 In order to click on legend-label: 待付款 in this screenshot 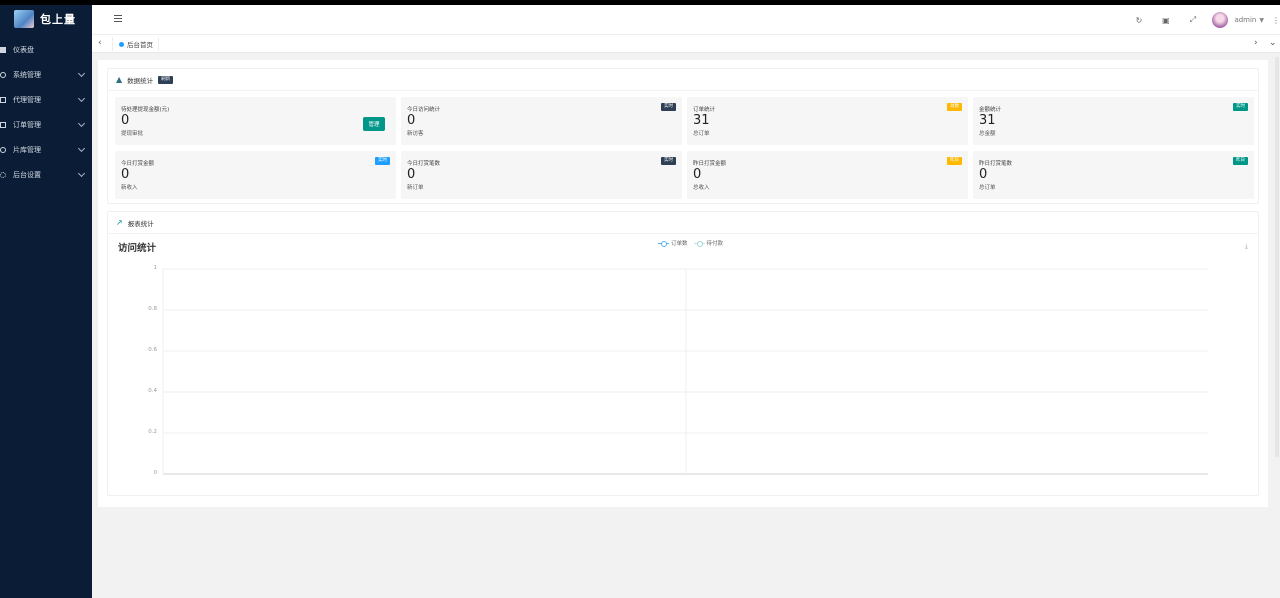, I will do `click(715, 244)`.